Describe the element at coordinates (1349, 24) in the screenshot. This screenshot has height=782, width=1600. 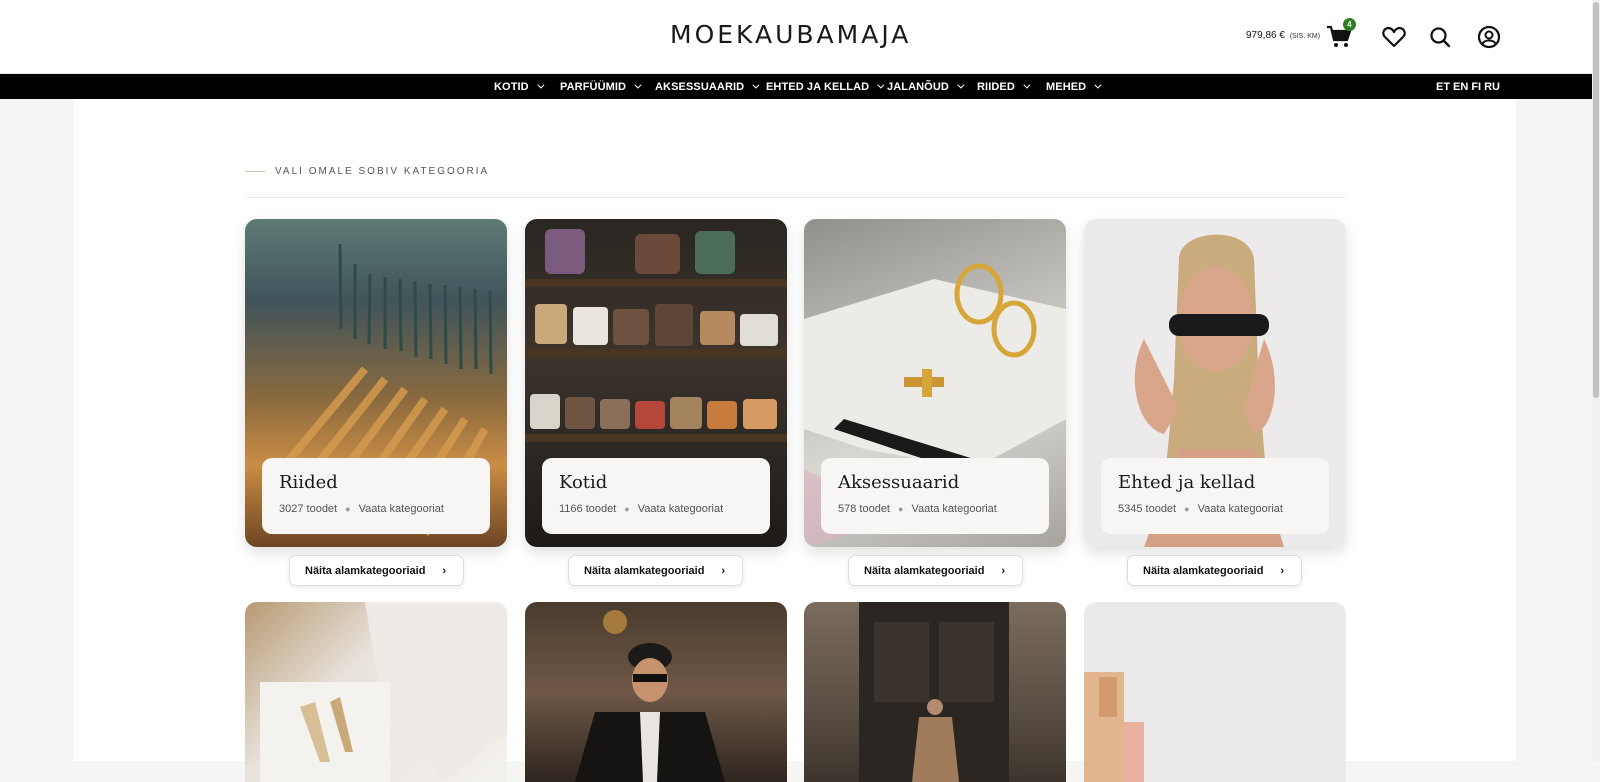
I see `cart-count-badge: 4` at that location.